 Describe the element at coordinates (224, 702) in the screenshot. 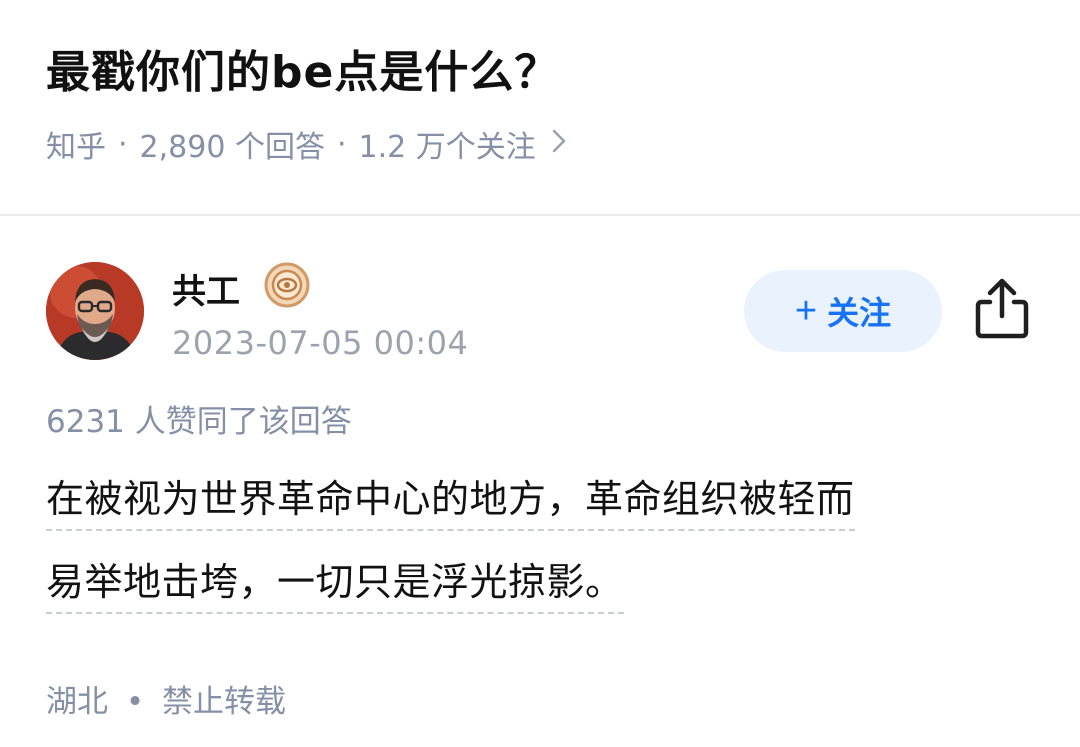

I see `copyright-notice: 禁止转载` at that location.